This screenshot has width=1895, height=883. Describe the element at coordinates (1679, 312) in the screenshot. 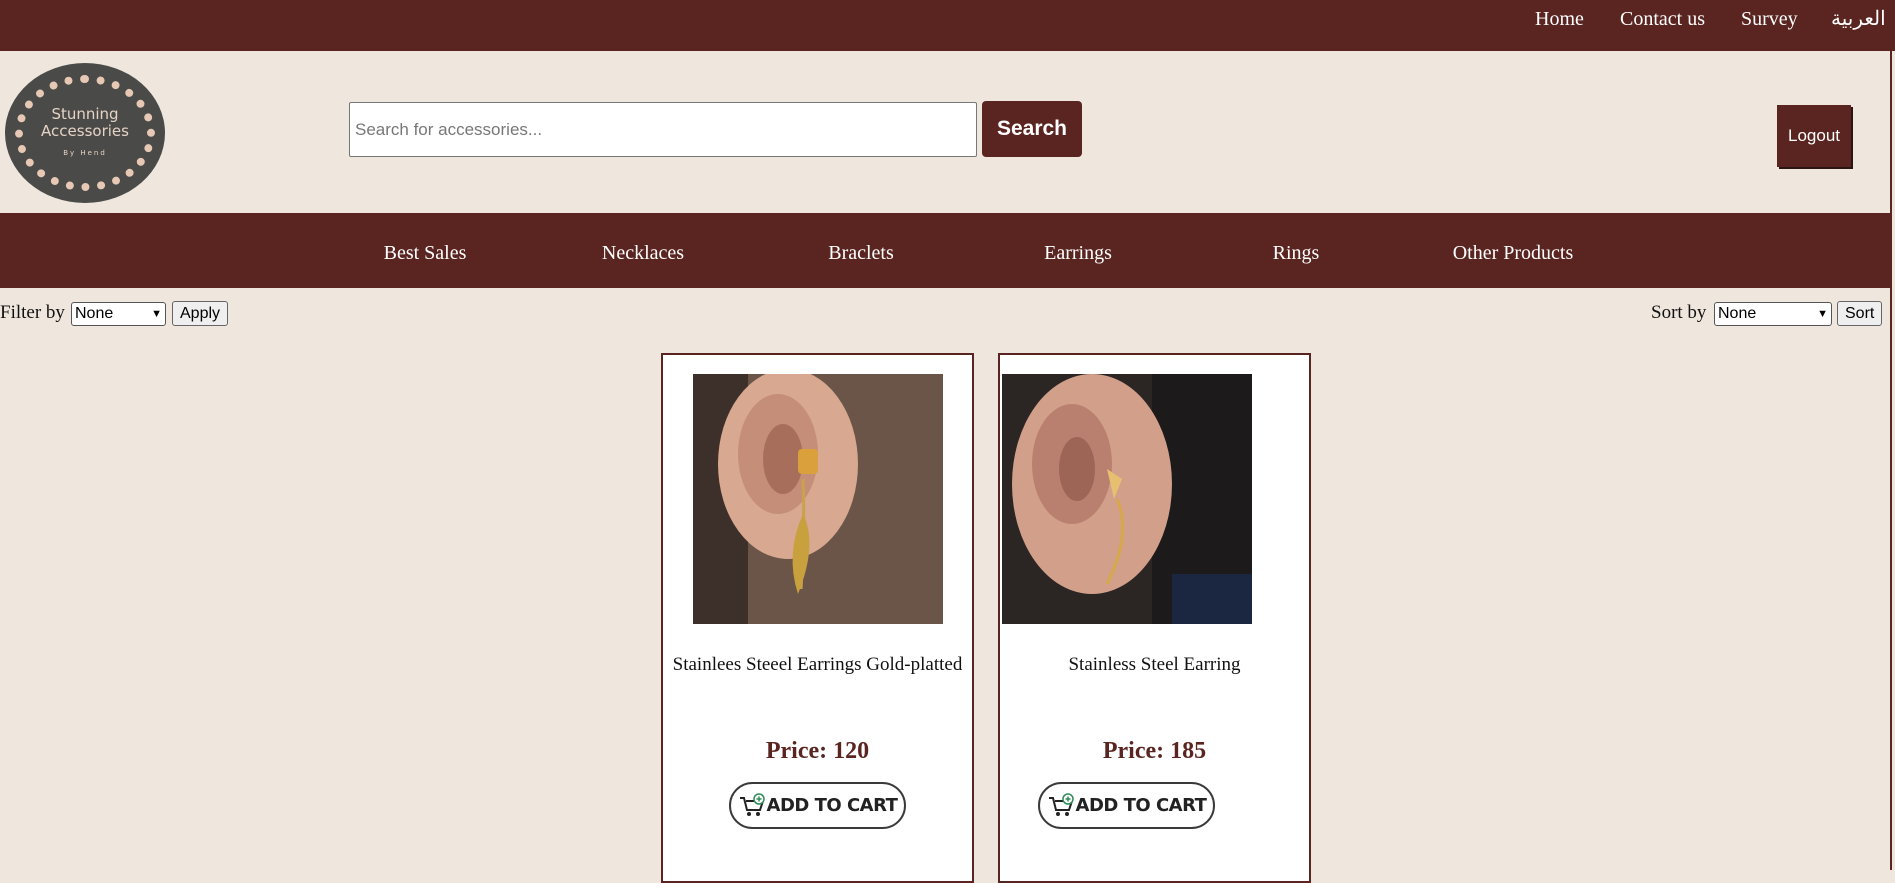

I see `sort-label: Sort by` at that location.